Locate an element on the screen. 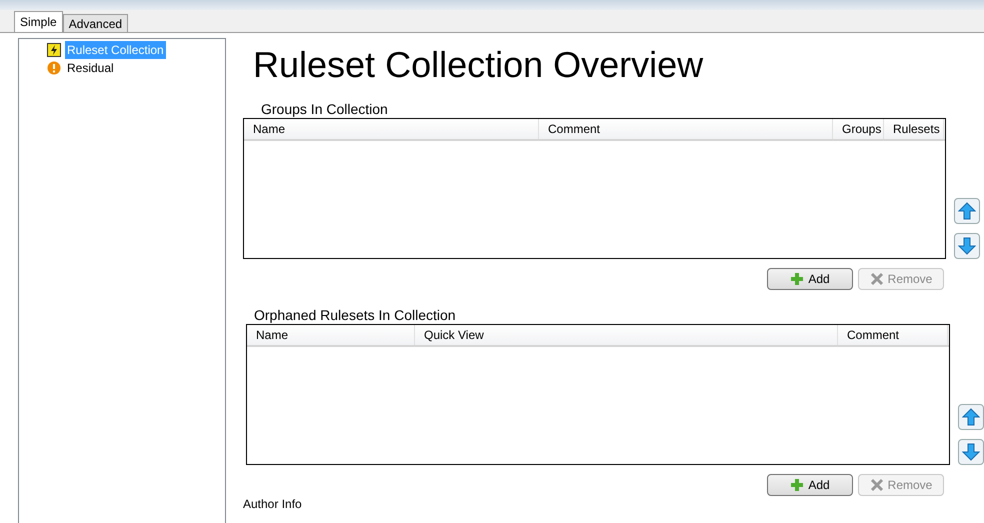  column-header: Rulesets is located at coordinates (914, 129).